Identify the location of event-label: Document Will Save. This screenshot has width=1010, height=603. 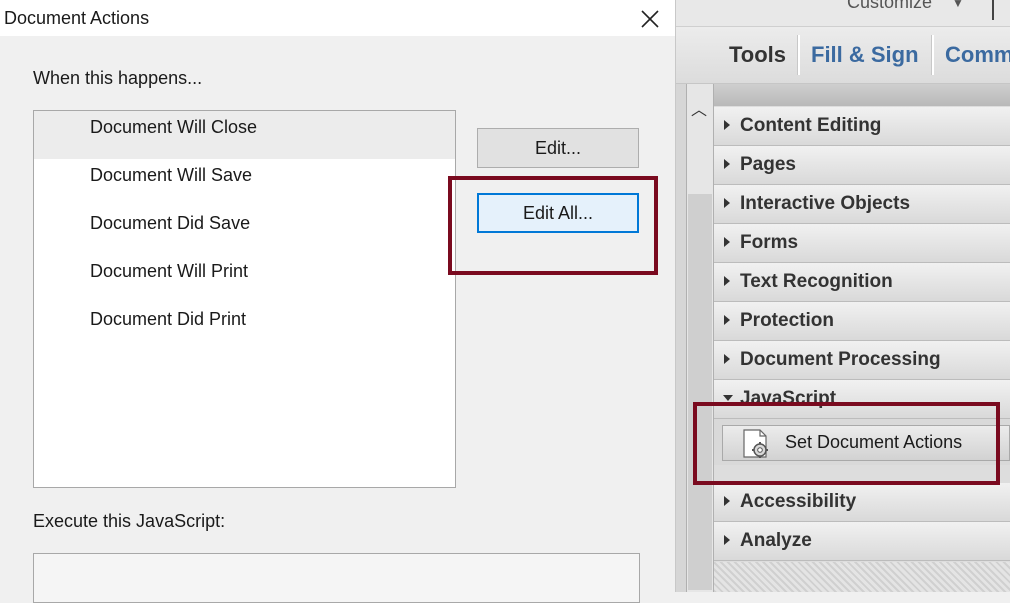
(171, 175).